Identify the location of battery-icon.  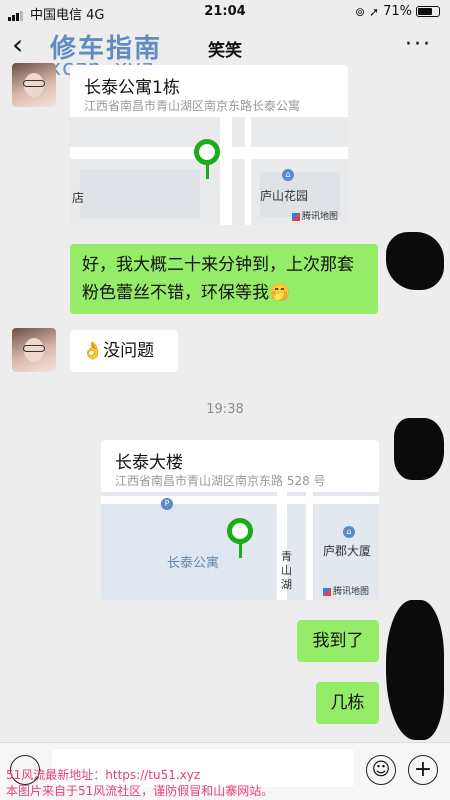
(428, 11).